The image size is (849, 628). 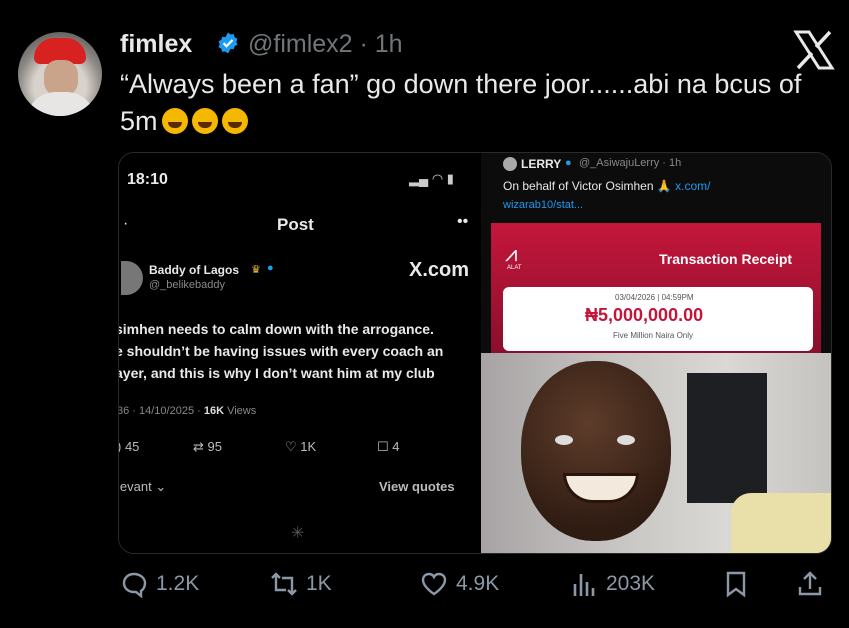 What do you see at coordinates (584, 585) in the screenshot?
I see `views-chart-icon` at bounding box center [584, 585].